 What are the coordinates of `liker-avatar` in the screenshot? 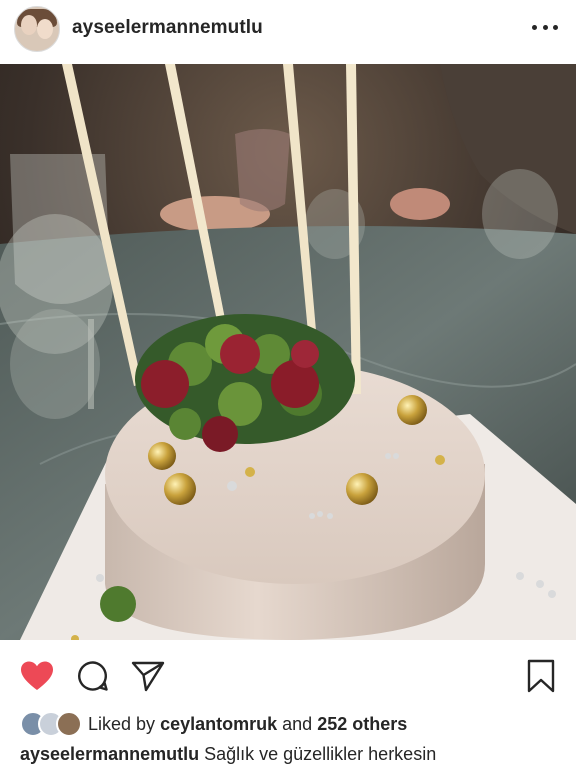 It's located at (69, 724).